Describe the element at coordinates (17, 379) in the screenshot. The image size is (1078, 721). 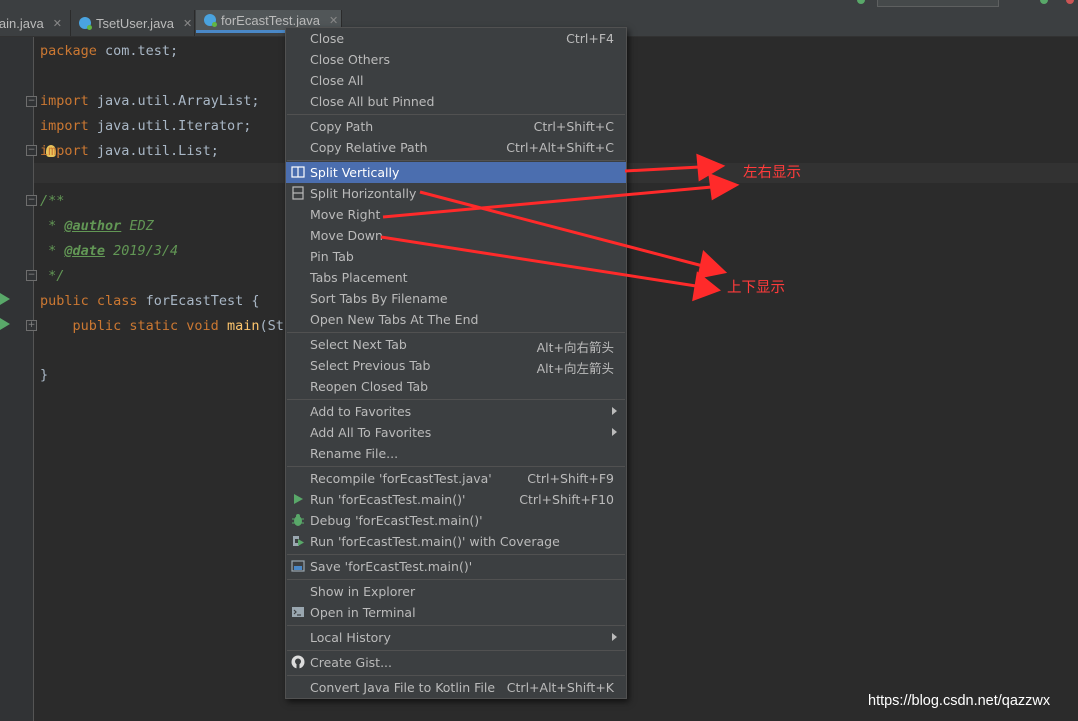
I see `editor-gutter` at that location.